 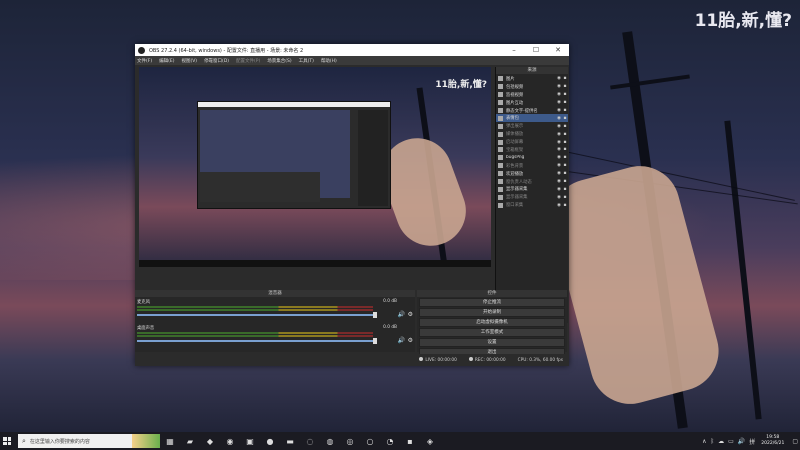 What do you see at coordinates (772, 441) in the screenshot?
I see `taskbar-clock: 19:58 2022/6/21` at bounding box center [772, 441].